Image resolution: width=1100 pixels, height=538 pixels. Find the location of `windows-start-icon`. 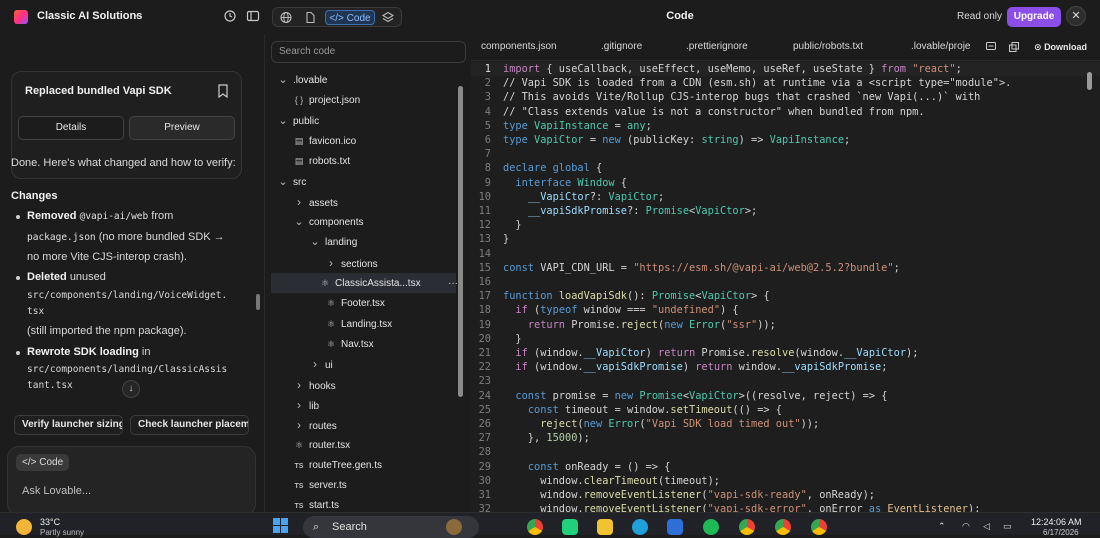

windows-start-icon is located at coordinates (281, 526).